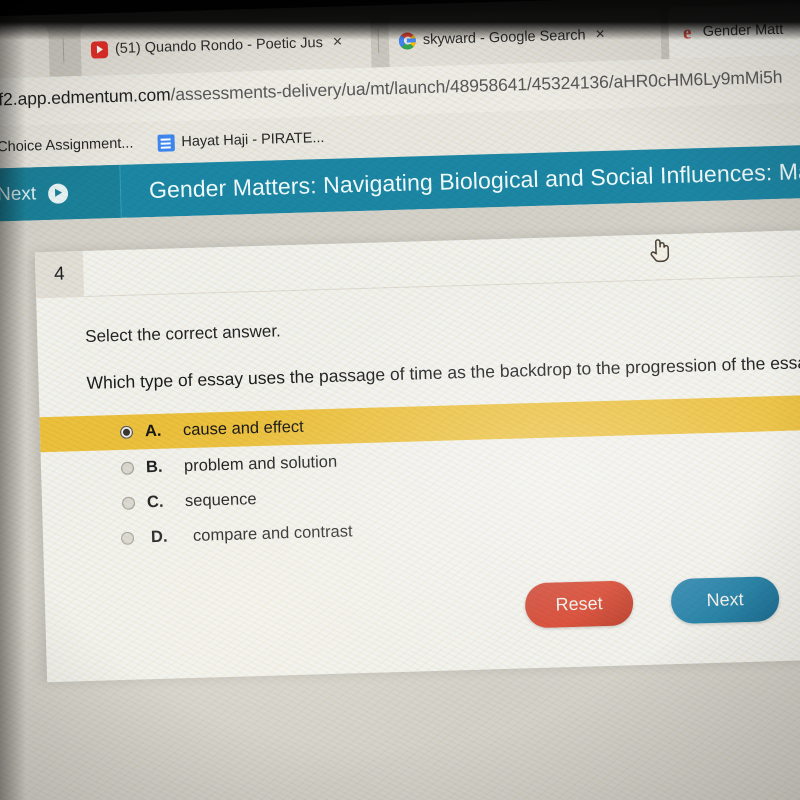 This screenshot has height=800, width=800. What do you see at coordinates (128, 503) in the screenshot?
I see `radio-button-c` at bounding box center [128, 503].